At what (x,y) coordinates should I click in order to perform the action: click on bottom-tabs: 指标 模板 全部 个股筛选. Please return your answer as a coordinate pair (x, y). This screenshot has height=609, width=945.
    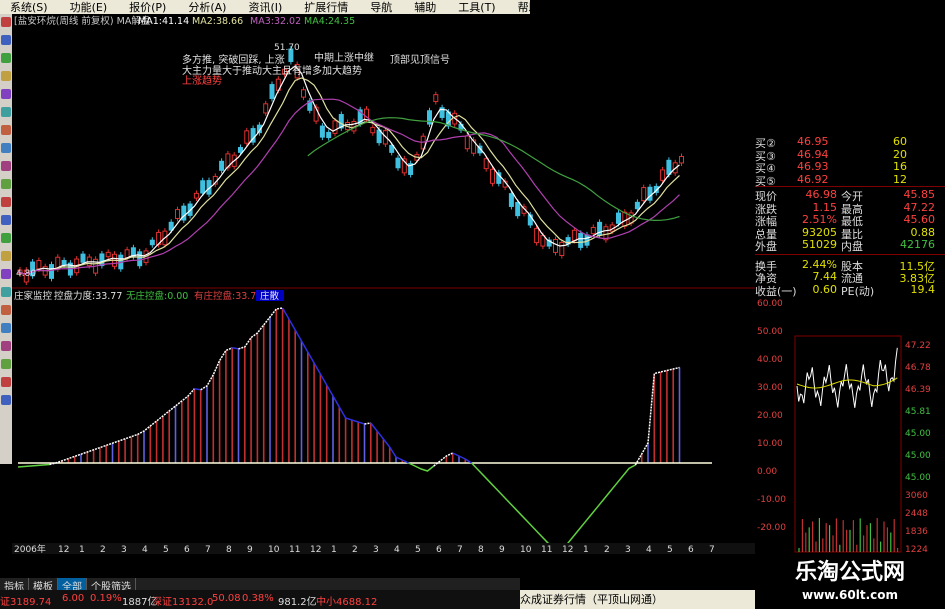
    Looking at the image, I should click on (260, 585).